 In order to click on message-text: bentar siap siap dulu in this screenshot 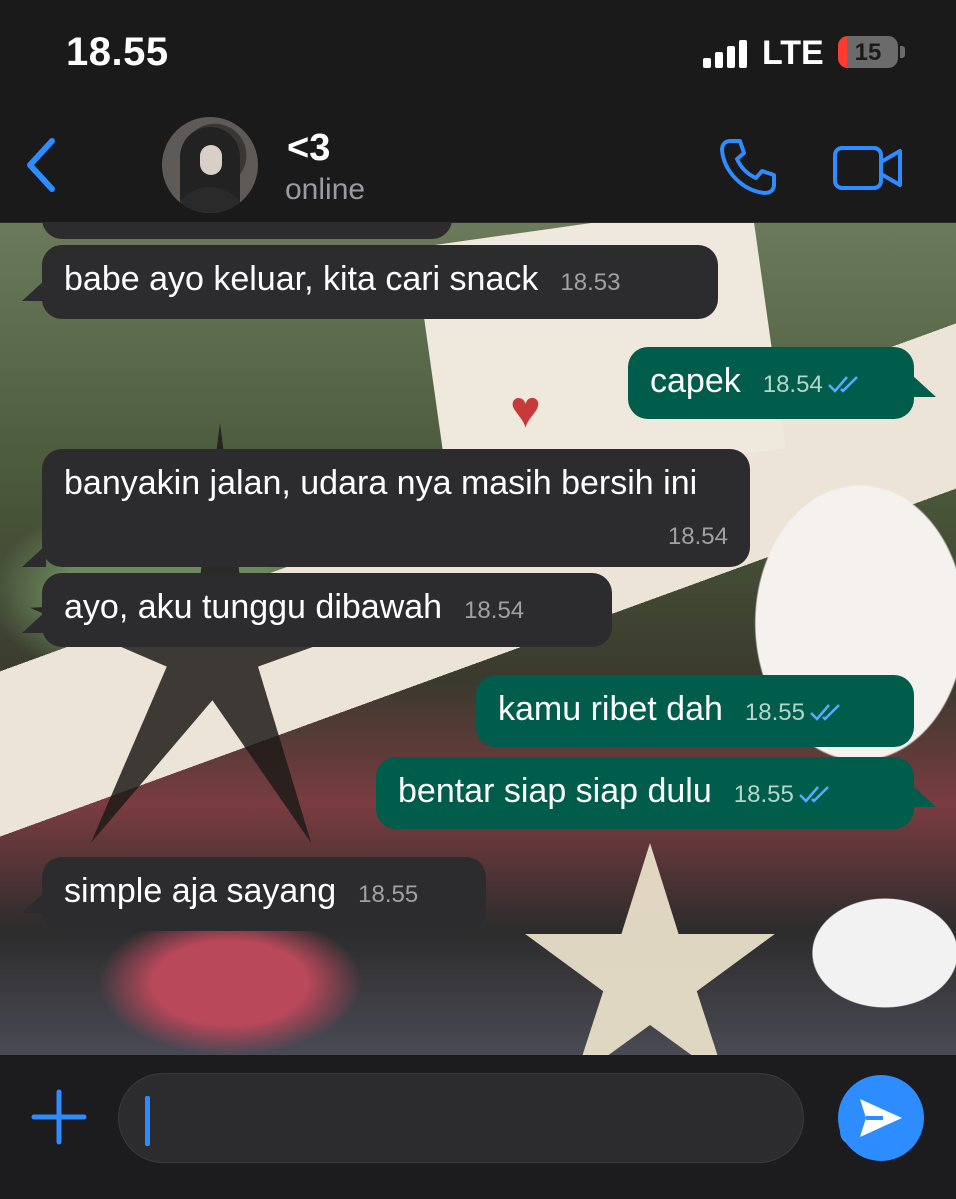, I will do `click(555, 791)`.